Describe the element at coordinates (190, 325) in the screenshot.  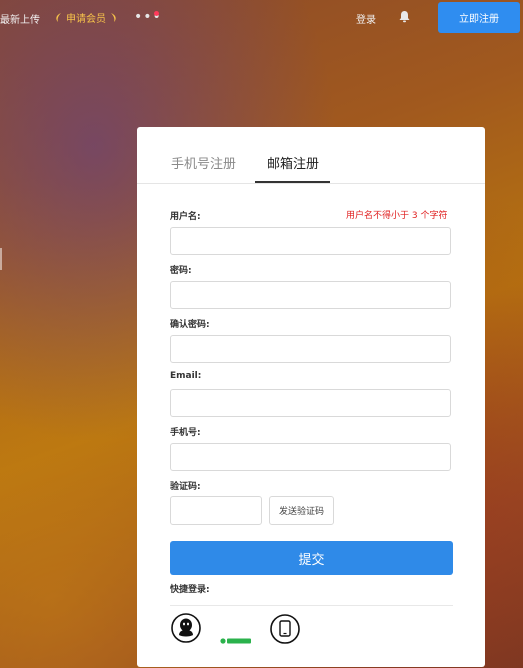
I see `confirm-password-label: 确认密码:` at that location.